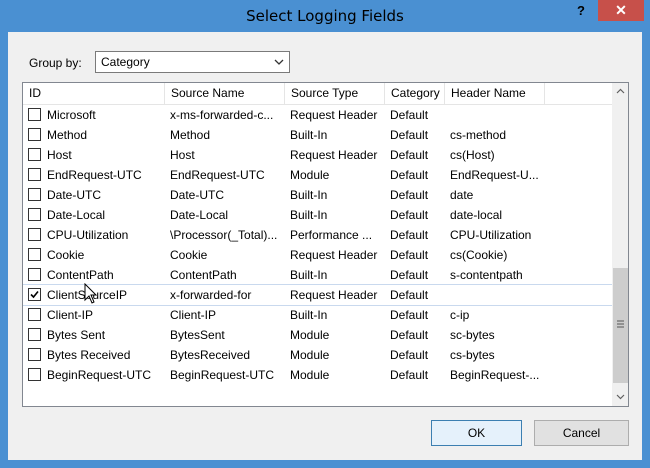 This screenshot has height=468, width=650. What do you see at coordinates (620, 91) in the screenshot?
I see `chevron-up-icon` at bounding box center [620, 91].